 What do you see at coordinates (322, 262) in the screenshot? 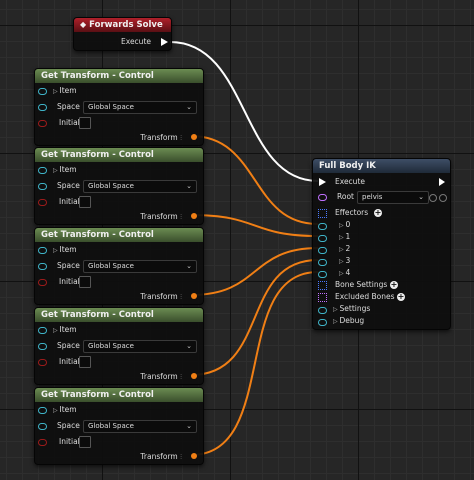
I see `effector-3-pin` at bounding box center [322, 262].